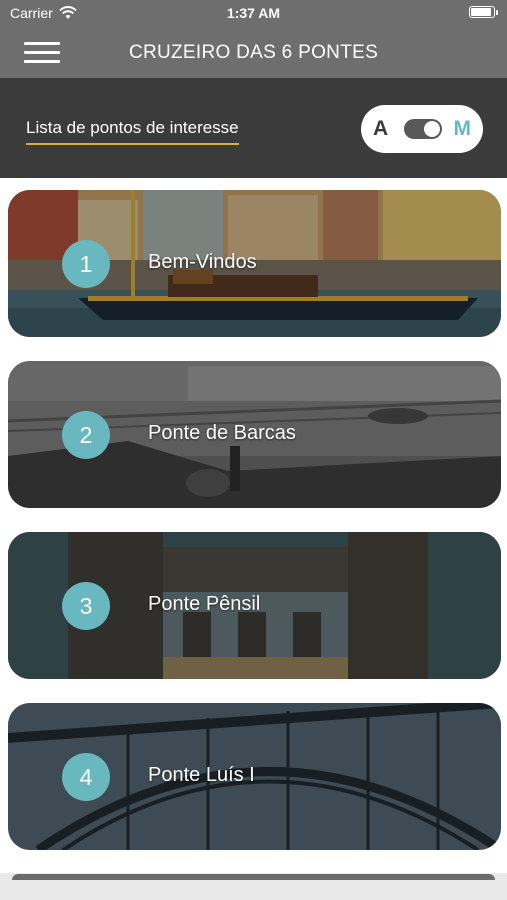 This screenshot has height=900, width=507. What do you see at coordinates (222, 433) in the screenshot?
I see `point-title: Ponte de Barcas` at bounding box center [222, 433].